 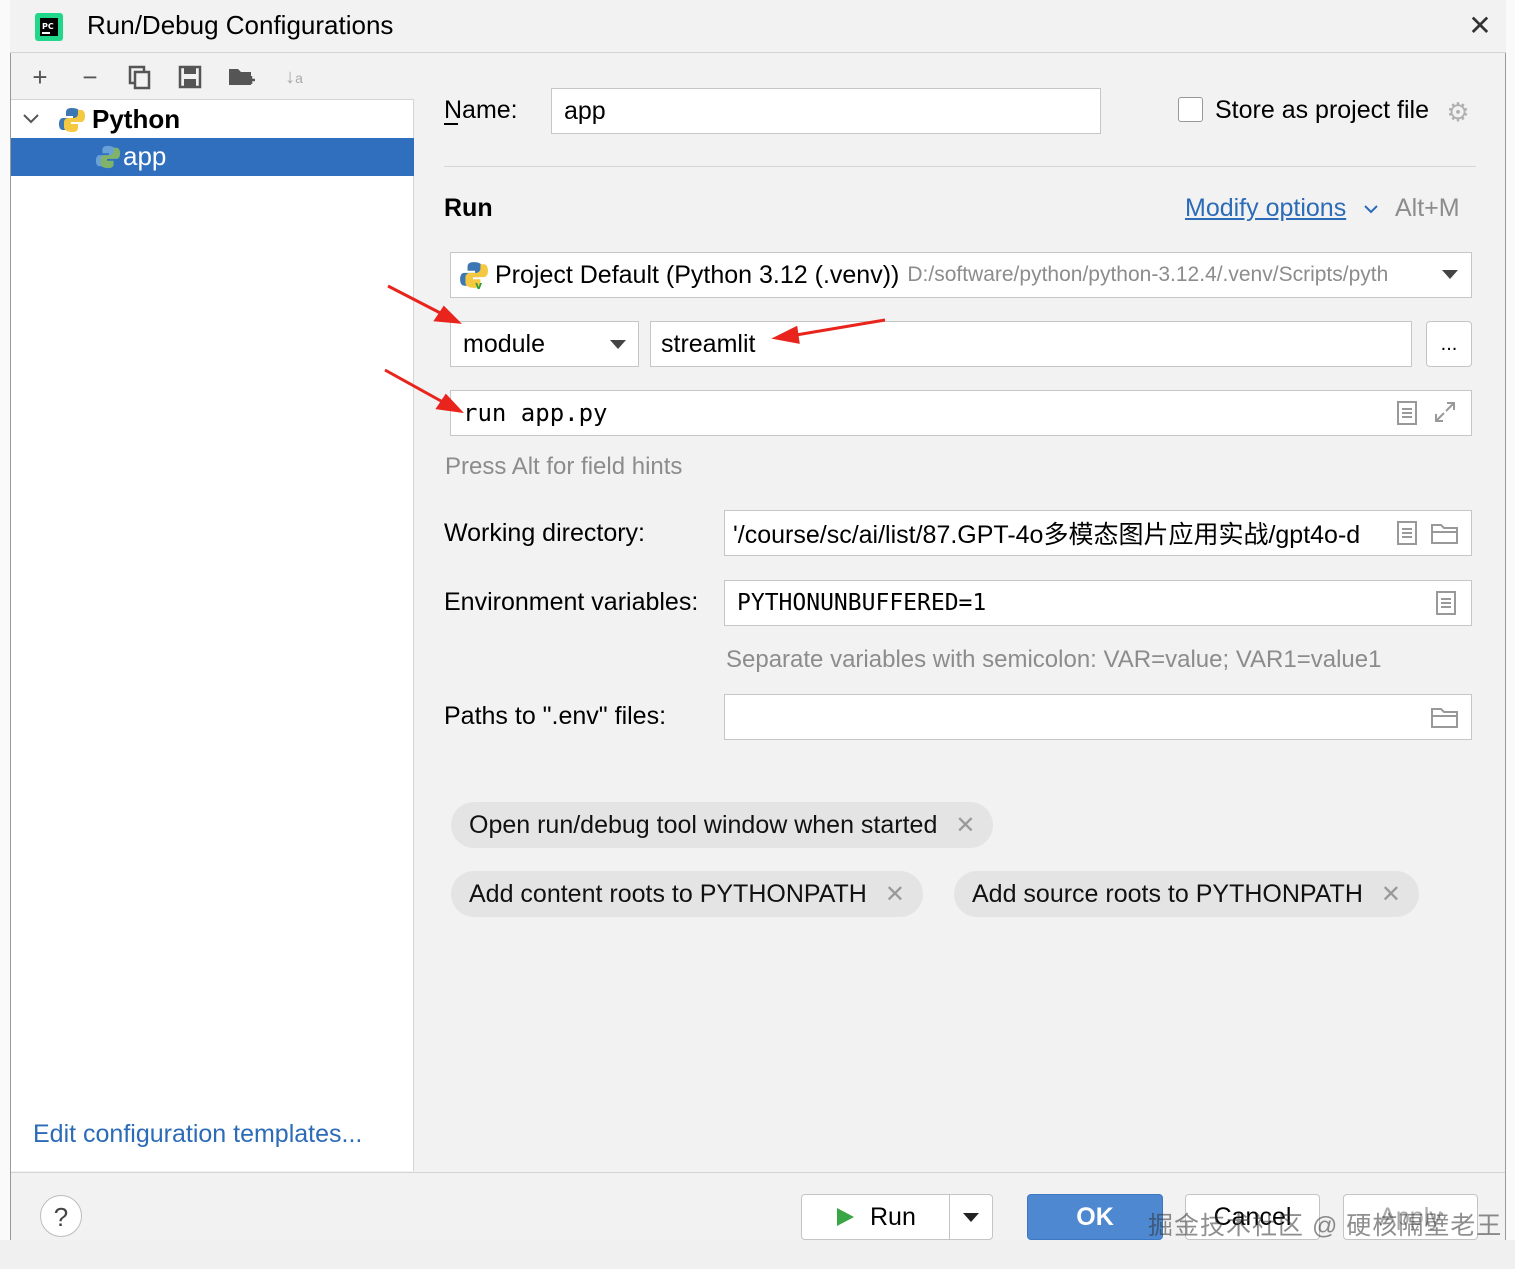 What do you see at coordinates (40, 77) in the screenshot?
I see `add-icon: +` at bounding box center [40, 77].